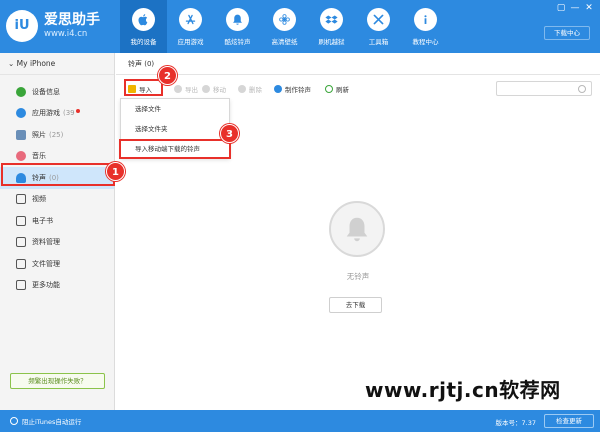 The image size is (600, 432). I want to click on logo-badge: iU, so click(22, 26).